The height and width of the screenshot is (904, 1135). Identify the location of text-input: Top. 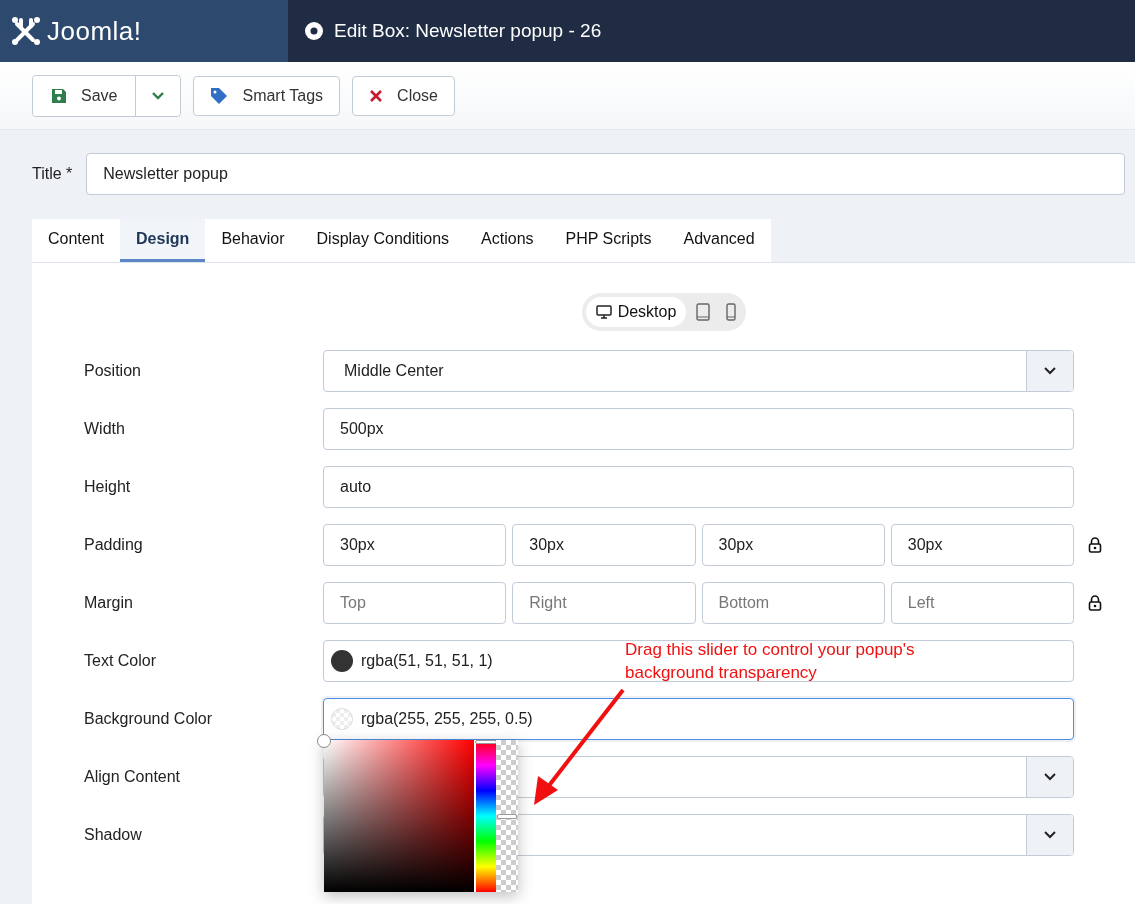
(415, 603).